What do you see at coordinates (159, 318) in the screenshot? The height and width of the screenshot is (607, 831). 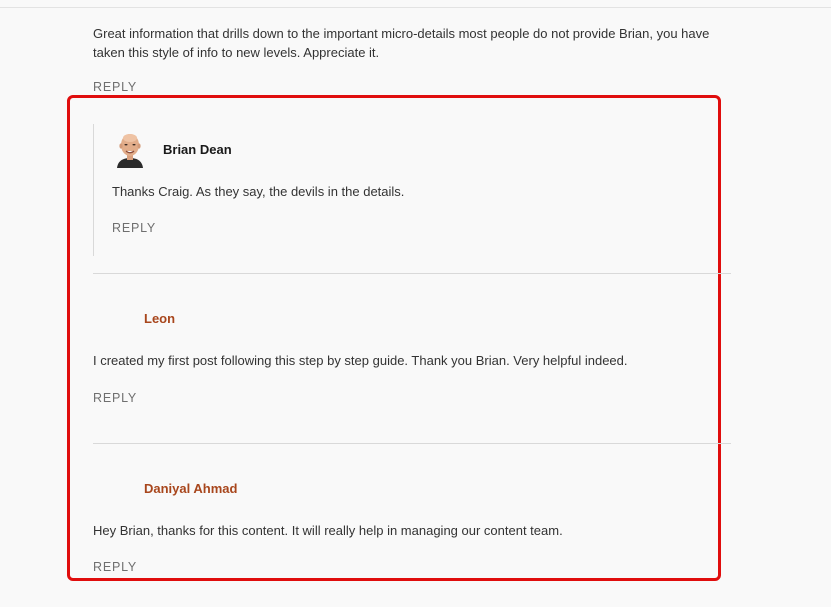 I see `comment-author-leon: Leon` at bounding box center [159, 318].